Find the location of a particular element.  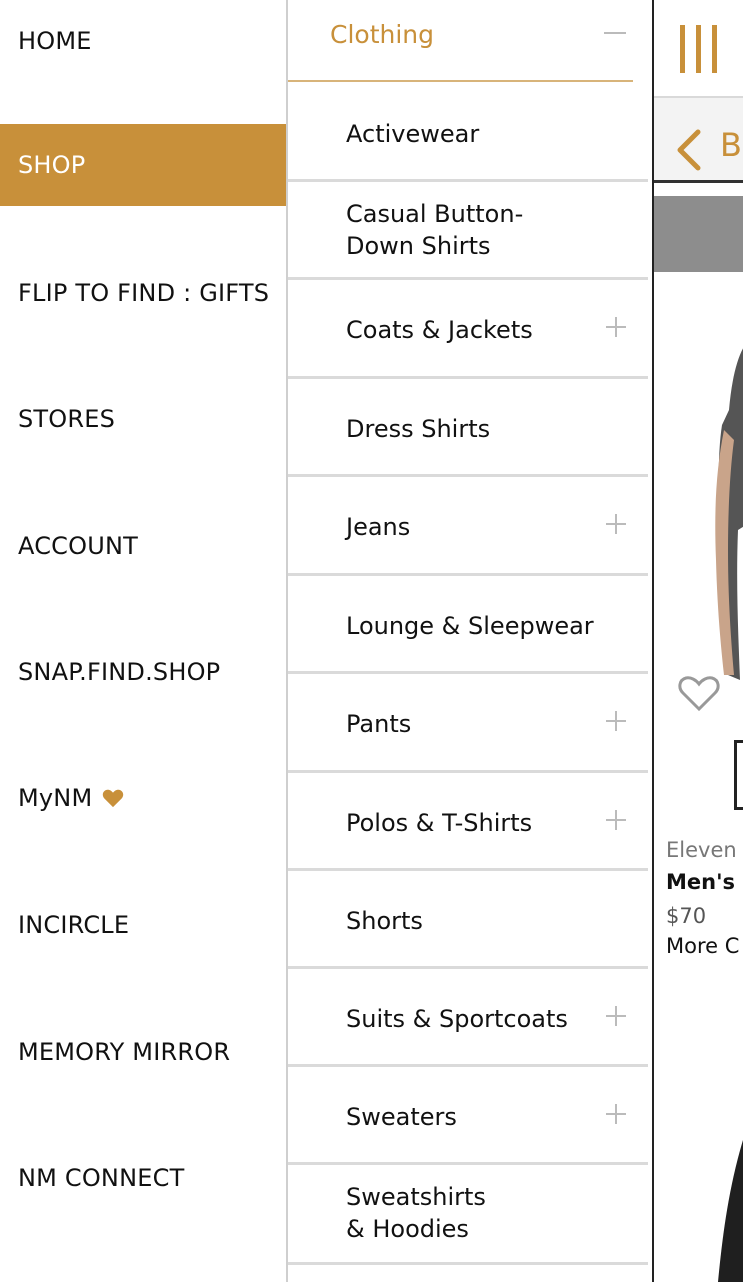

menu-item-label: HOME is located at coordinates (55, 41).